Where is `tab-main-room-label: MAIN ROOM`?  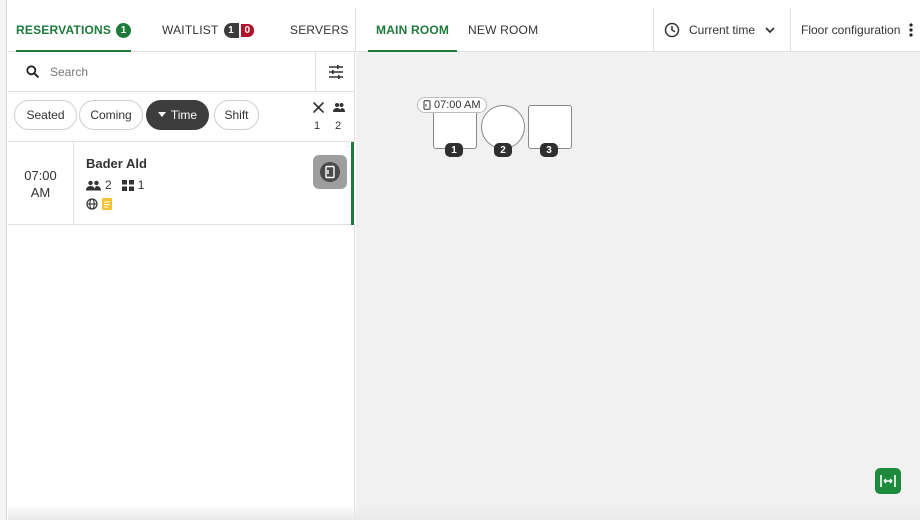 tab-main-room-label: MAIN ROOM is located at coordinates (413, 30).